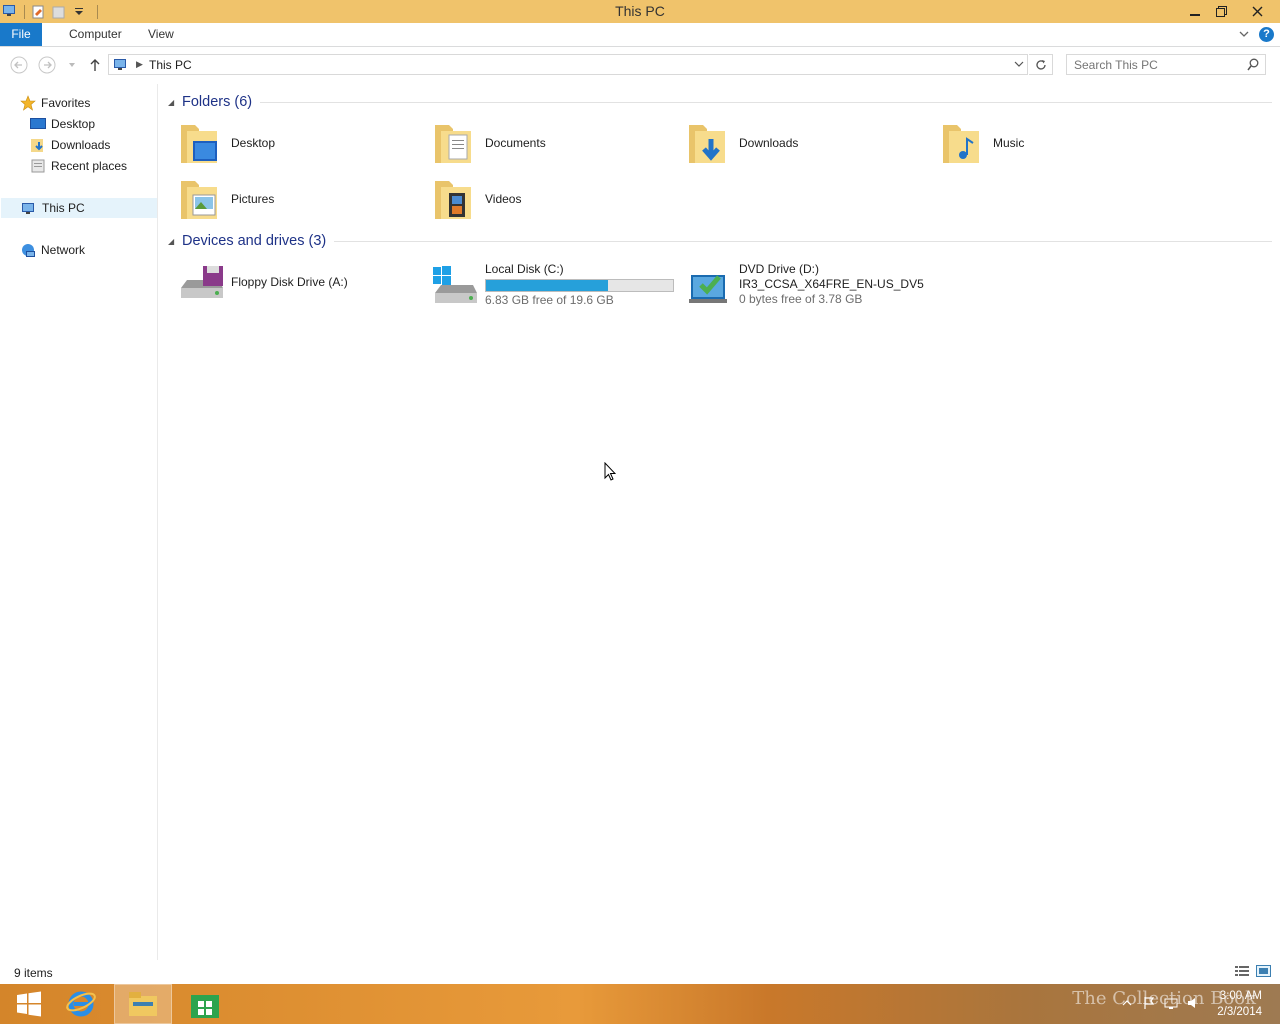 This screenshot has height=1024, width=1280. I want to click on folder-downloads: Downloads, so click(810, 143).